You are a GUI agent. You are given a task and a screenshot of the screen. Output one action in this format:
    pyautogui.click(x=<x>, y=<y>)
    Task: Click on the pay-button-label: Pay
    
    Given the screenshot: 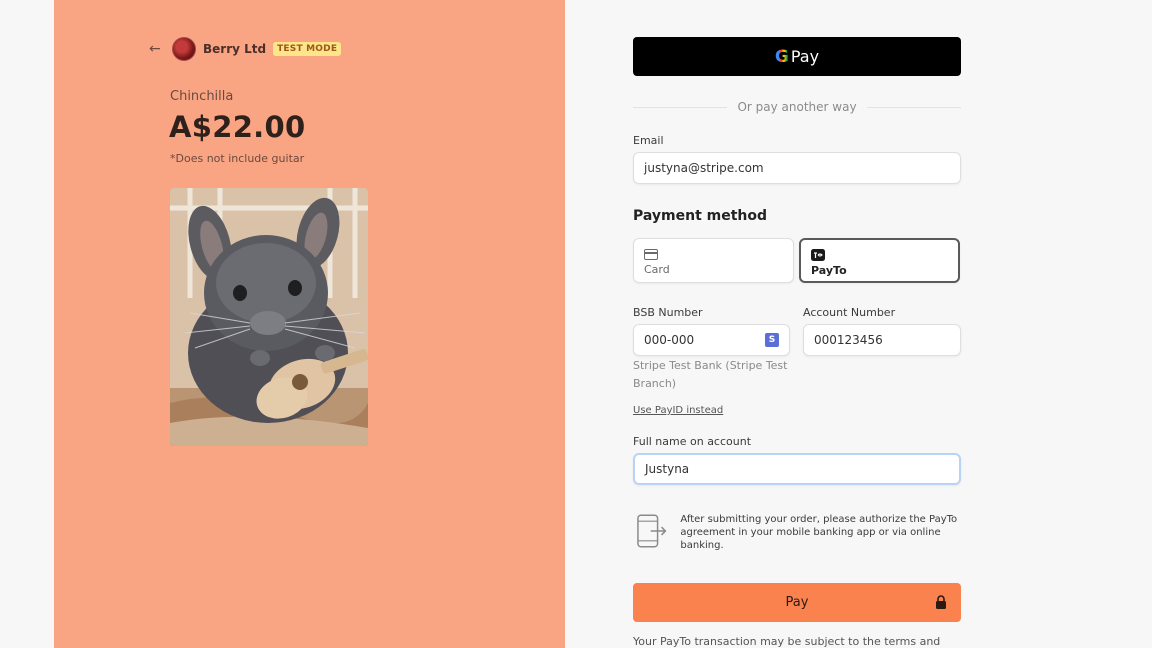 What is the action you would take?
    pyautogui.click(x=797, y=602)
    